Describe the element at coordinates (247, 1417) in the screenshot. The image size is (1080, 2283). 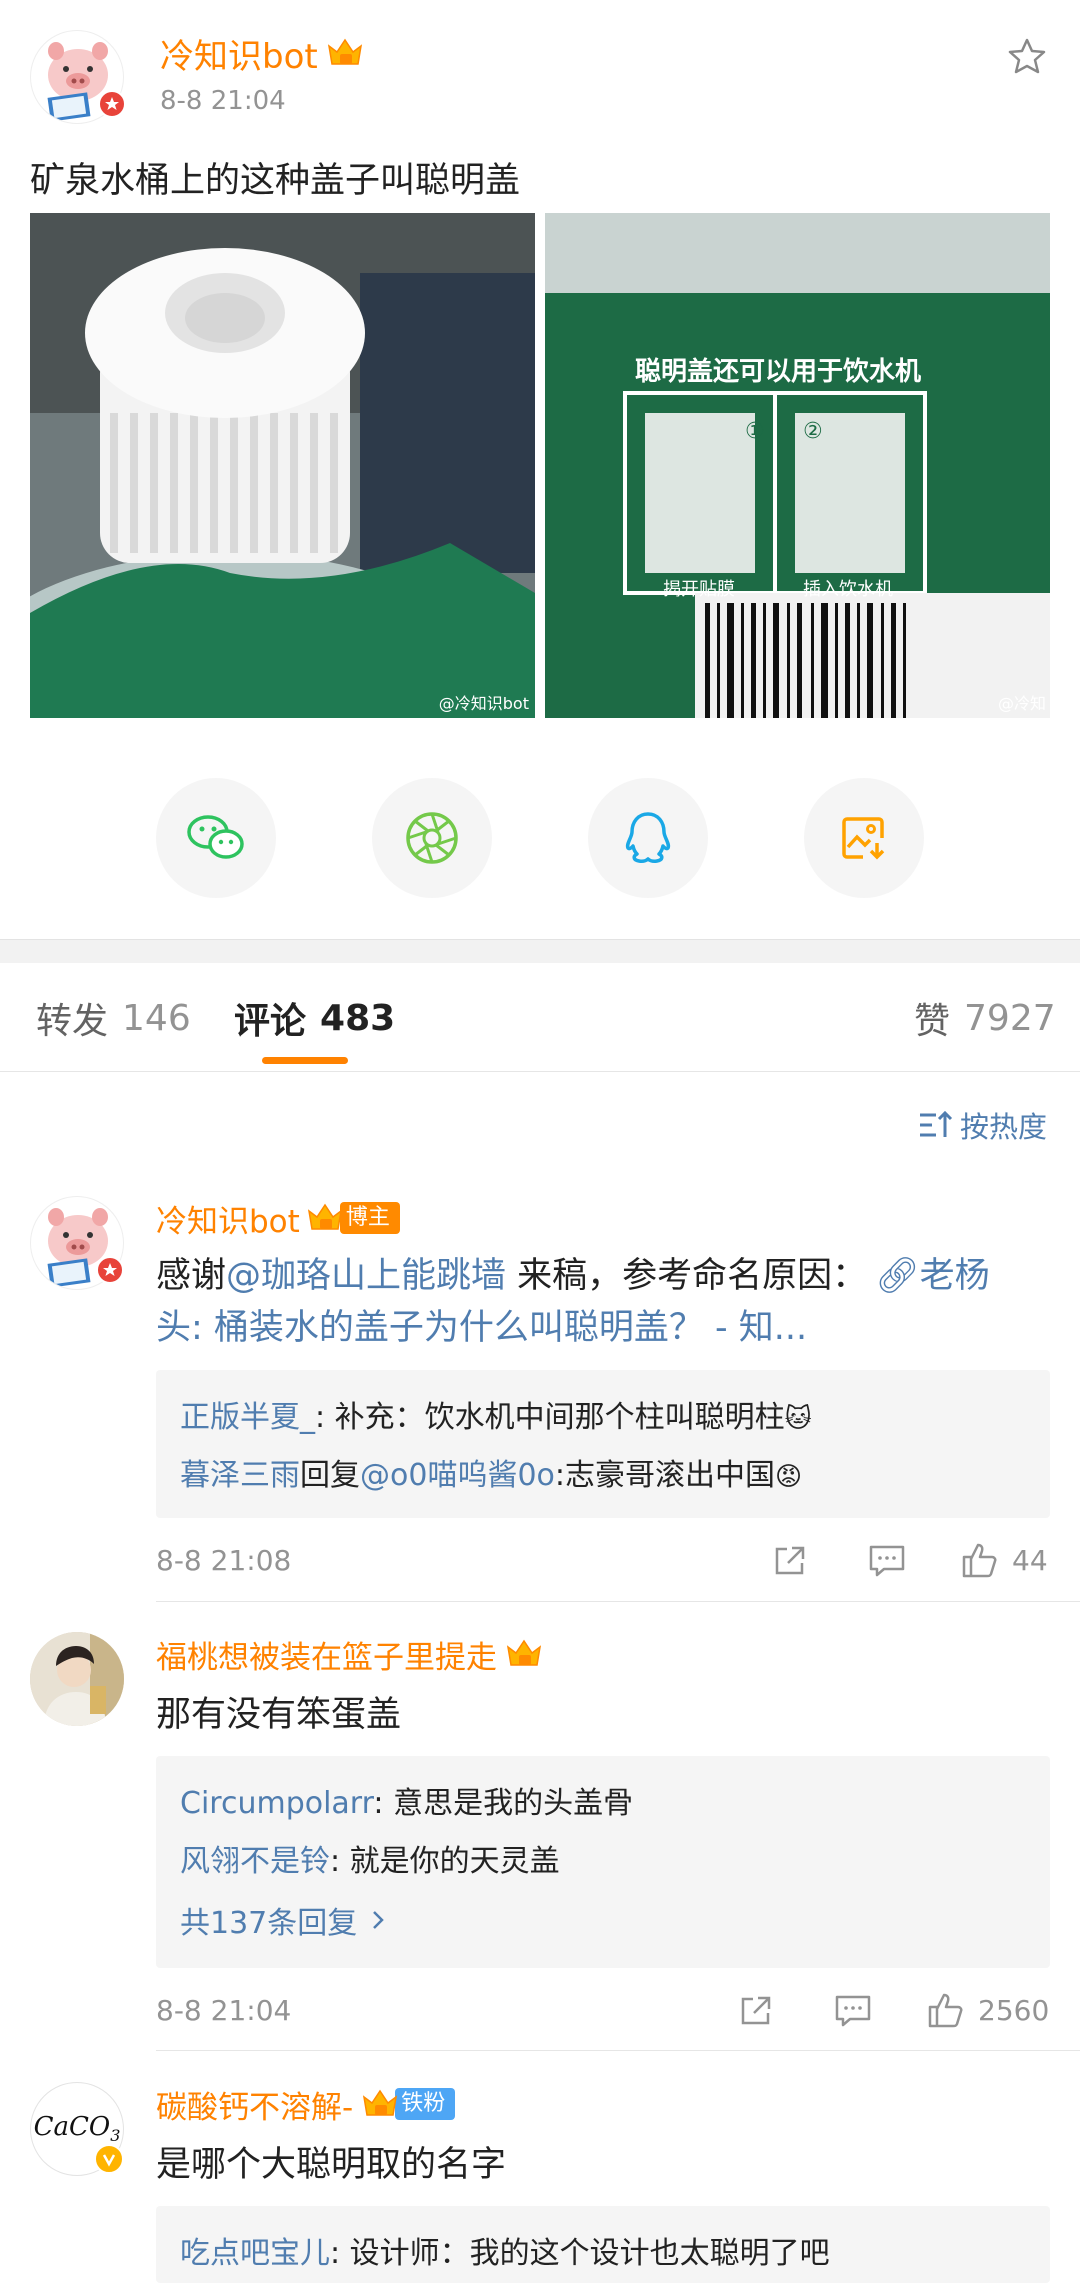
I see `reply-user: 正版半夏_` at that location.